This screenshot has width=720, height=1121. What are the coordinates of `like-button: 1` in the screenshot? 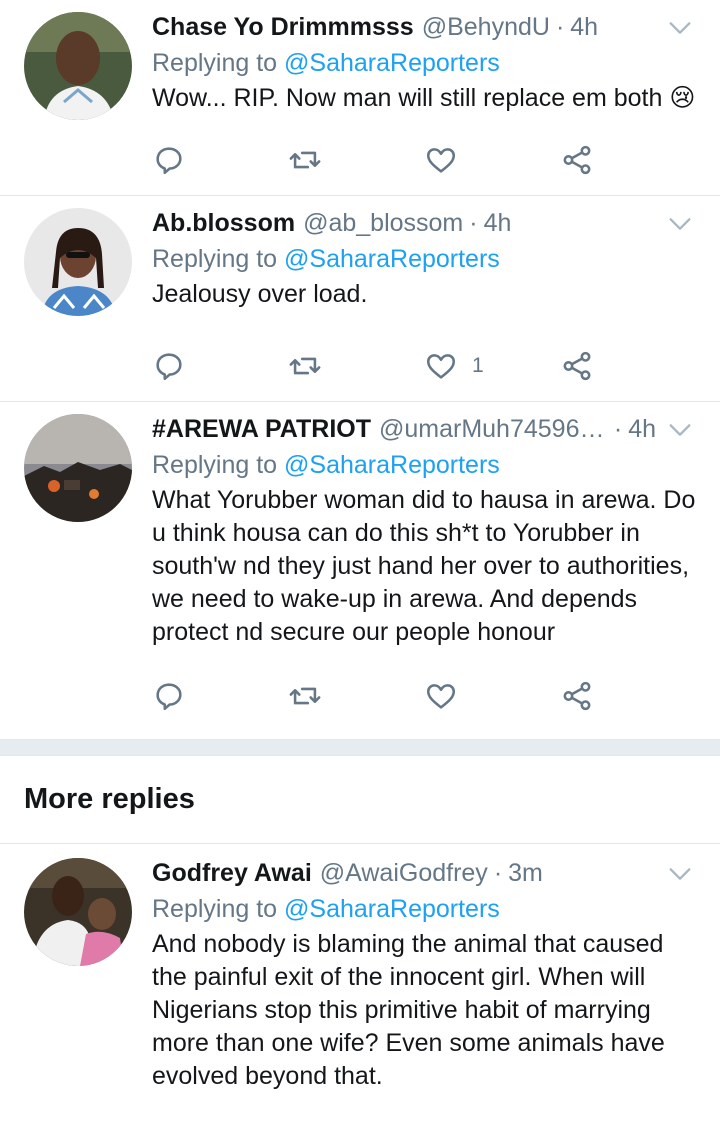 It's located at (492, 366).